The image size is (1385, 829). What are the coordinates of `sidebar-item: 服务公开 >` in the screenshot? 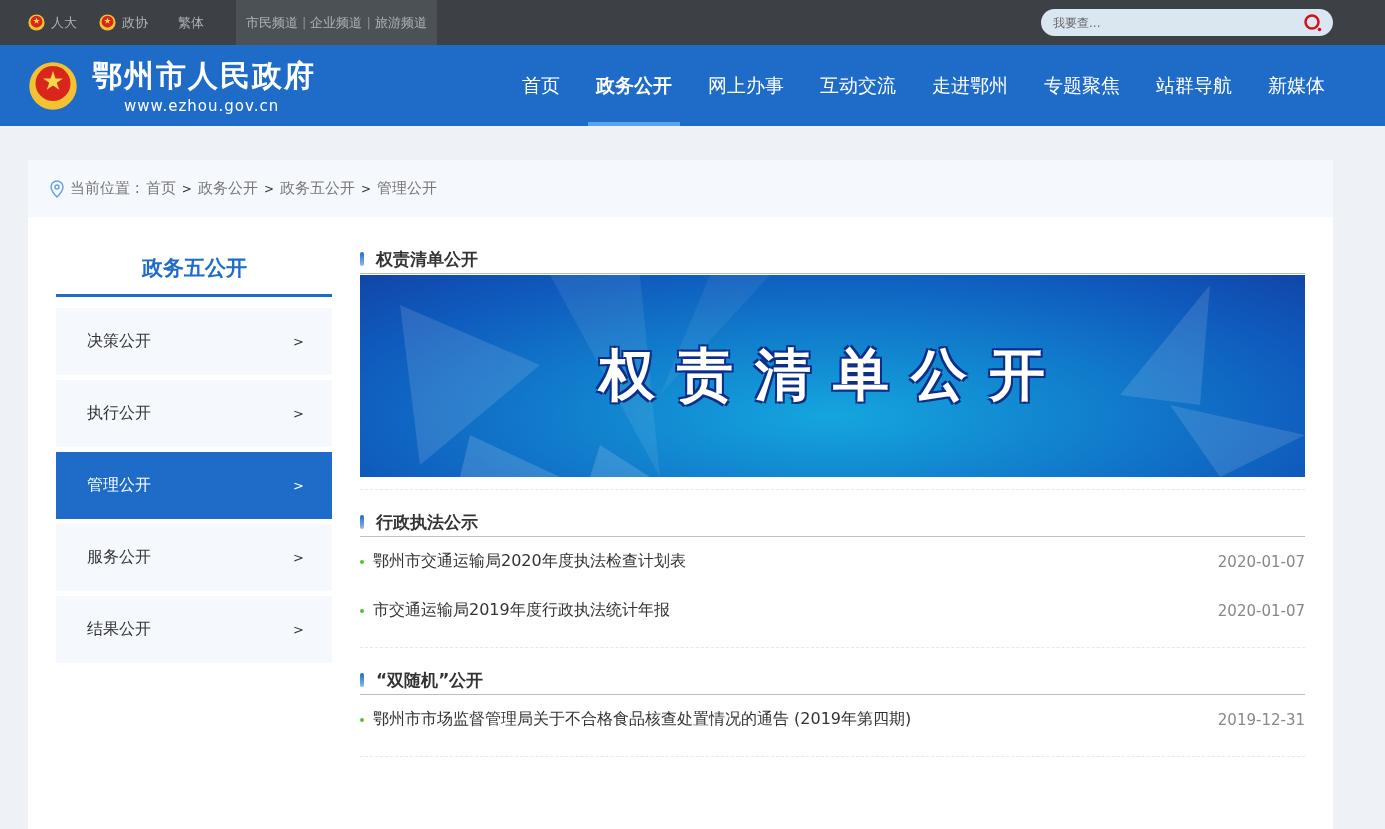 It's located at (194, 557).